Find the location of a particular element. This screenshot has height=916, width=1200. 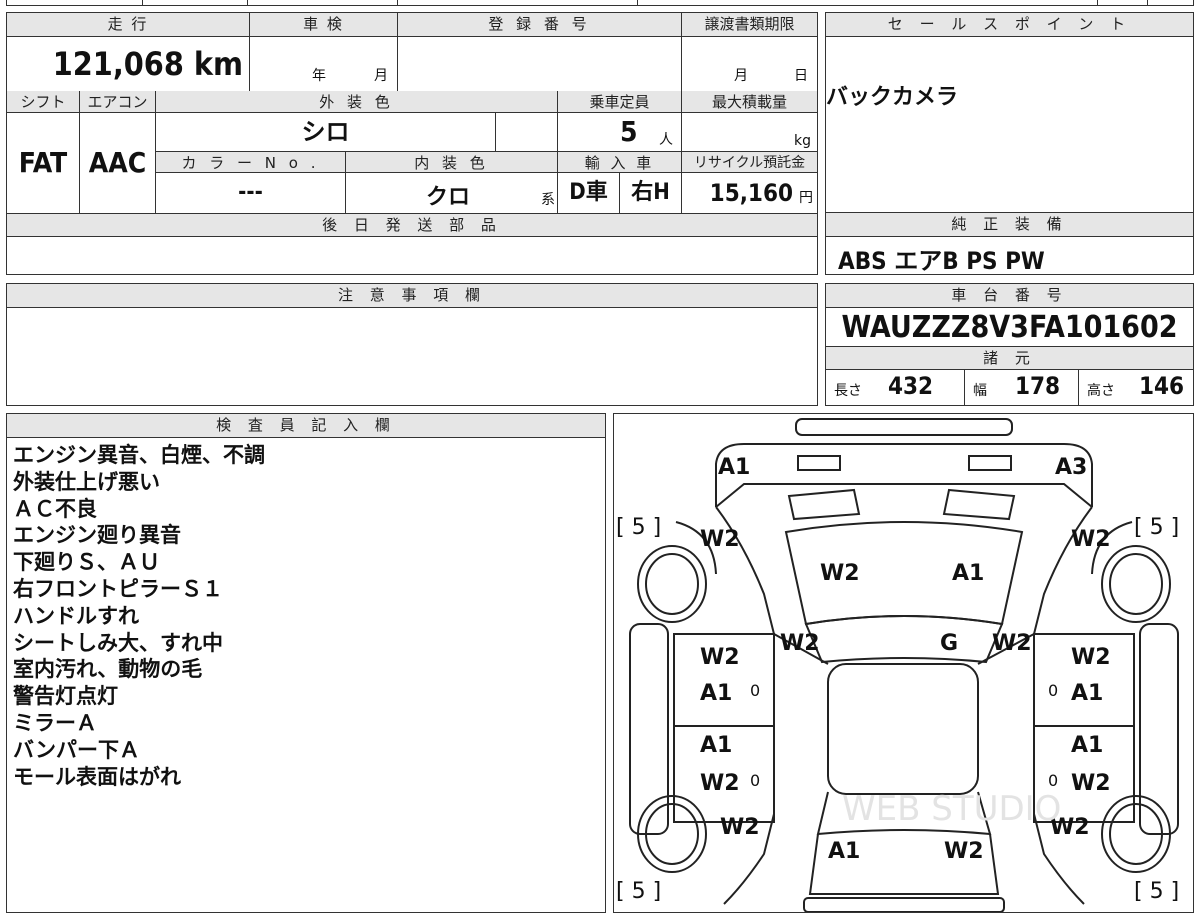

watermark: WEB STUDIO is located at coordinates (951, 809).